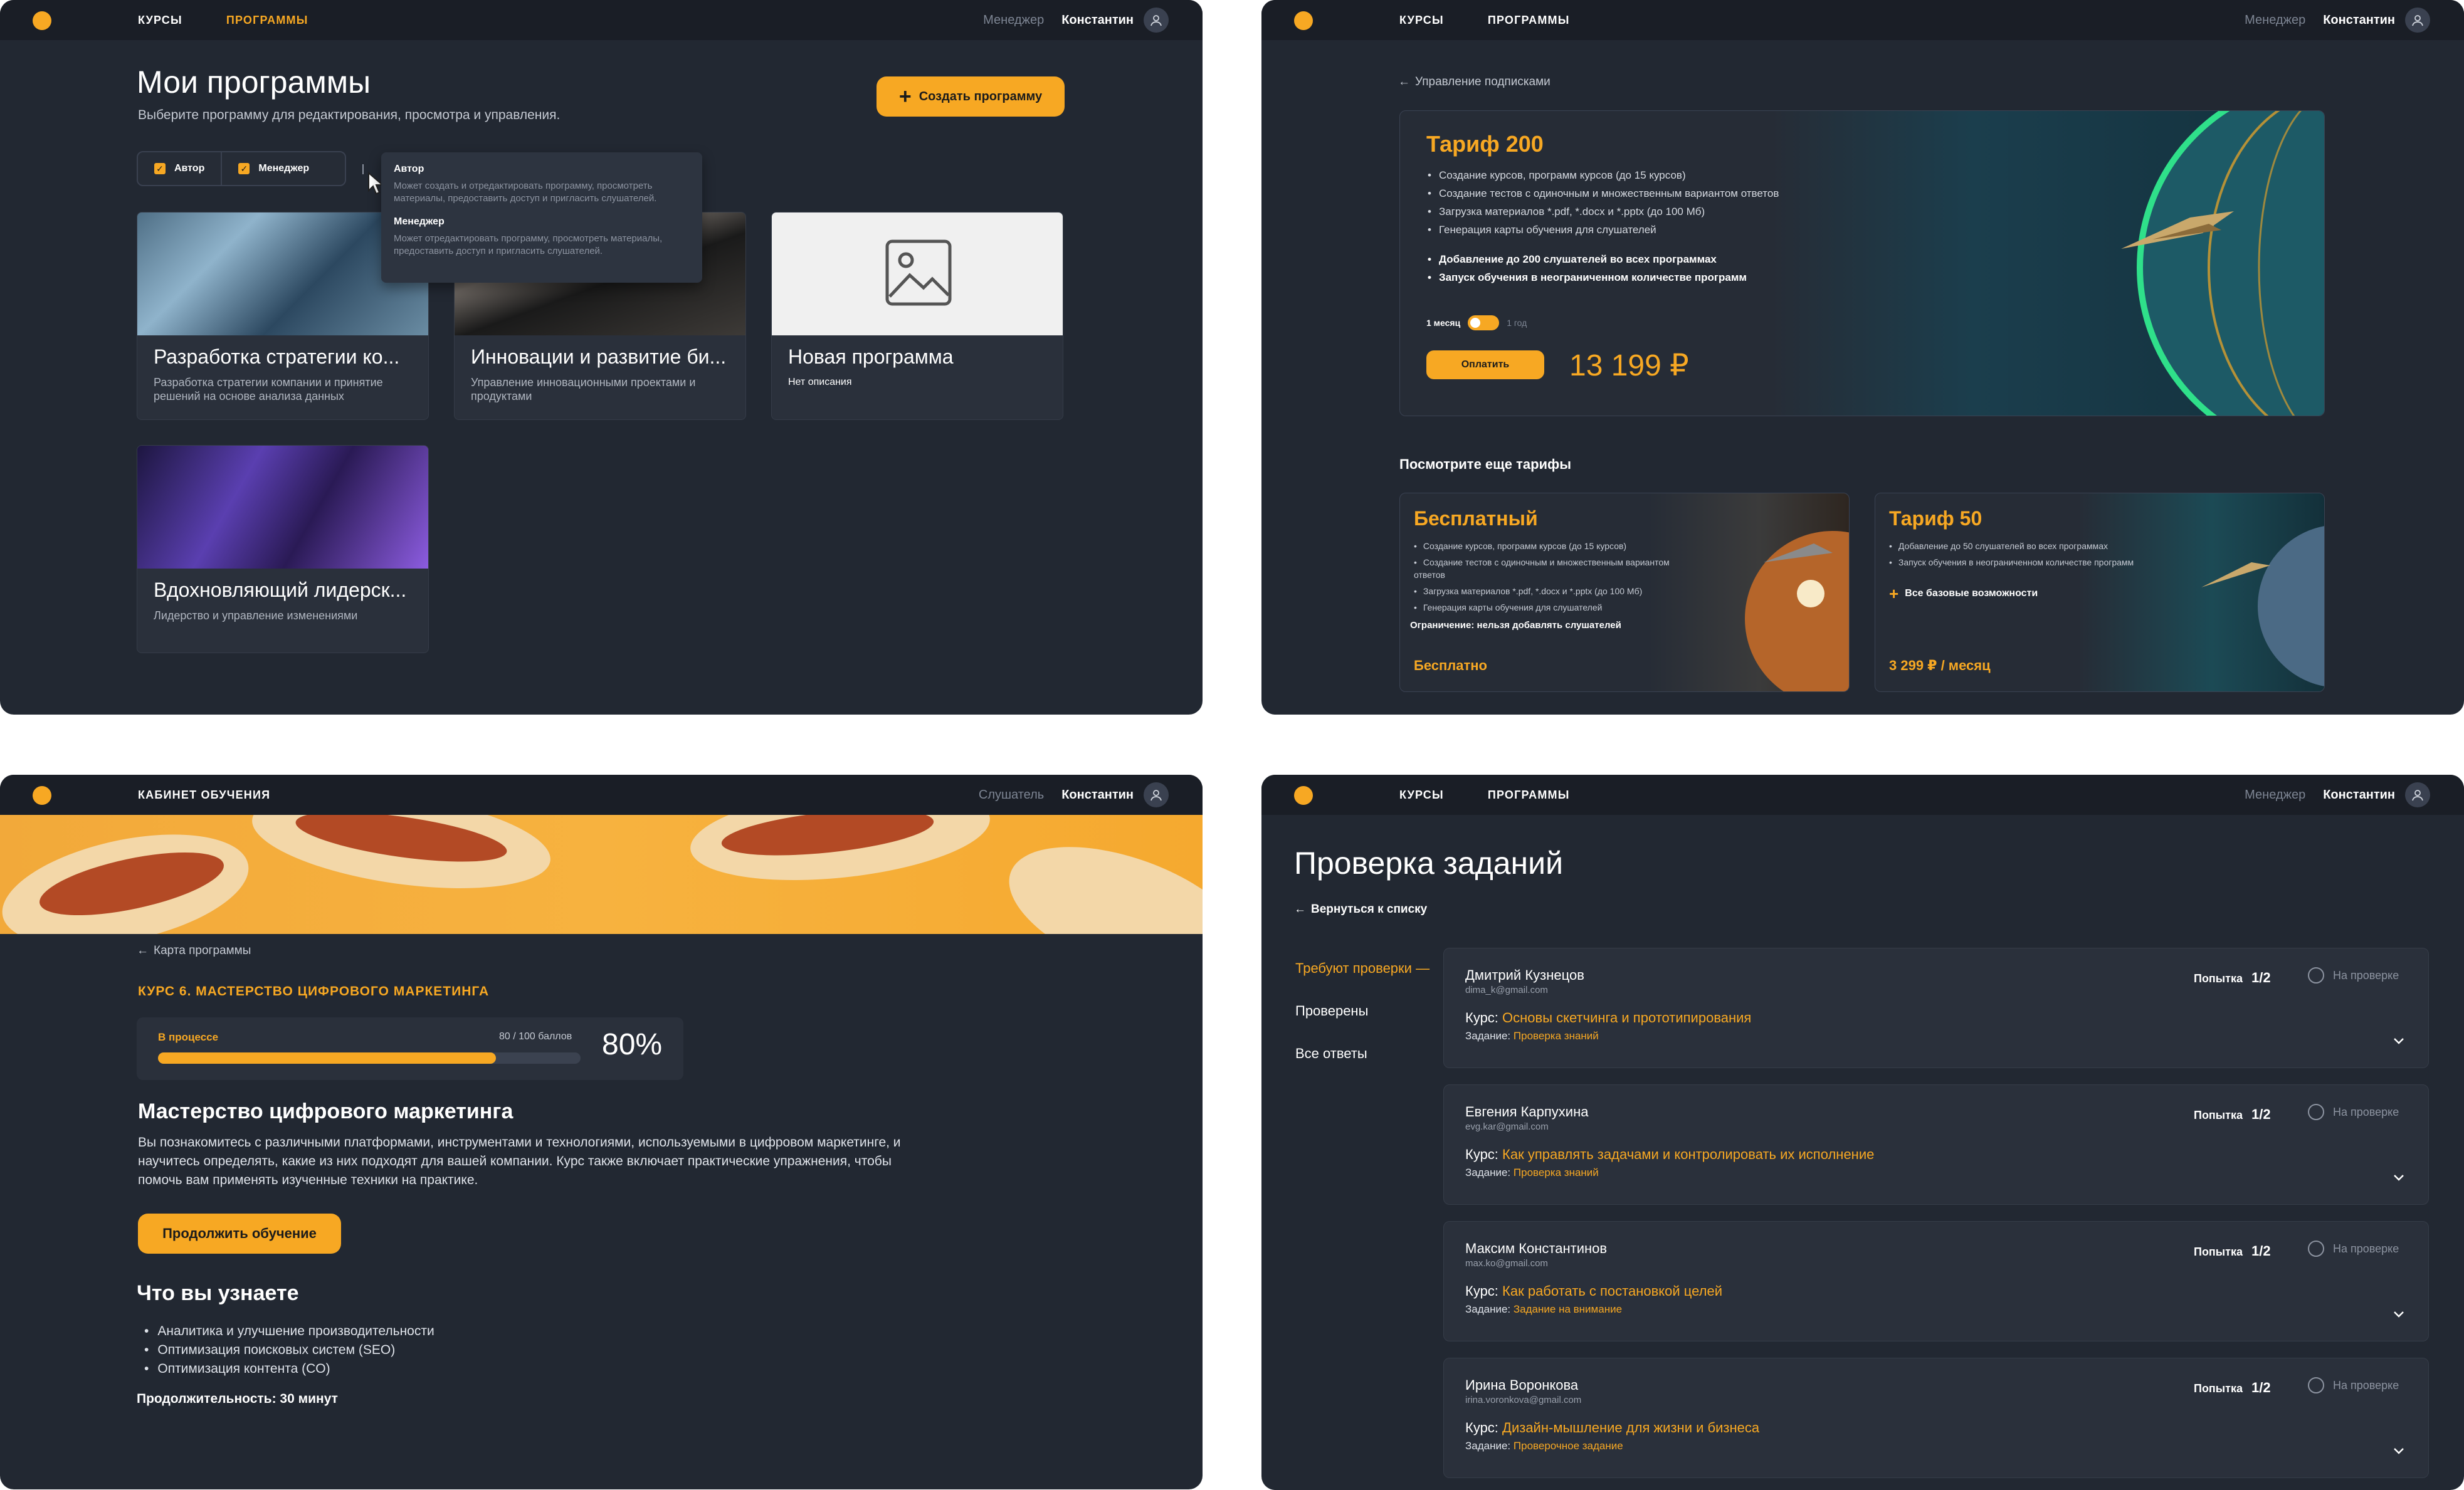 The width and height of the screenshot is (2464, 1490). Describe the element at coordinates (419, 222) in the screenshot. I see `tooltip-title: Менеджер` at that location.